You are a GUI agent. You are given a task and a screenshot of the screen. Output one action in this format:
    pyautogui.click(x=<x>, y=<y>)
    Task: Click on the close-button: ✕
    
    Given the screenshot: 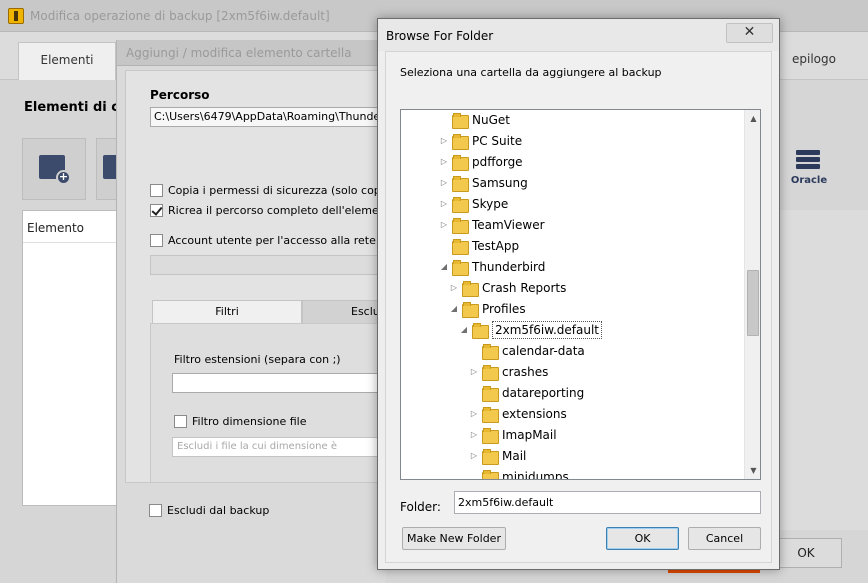 What is the action you would take?
    pyautogui.click(x=749, y=33)
    